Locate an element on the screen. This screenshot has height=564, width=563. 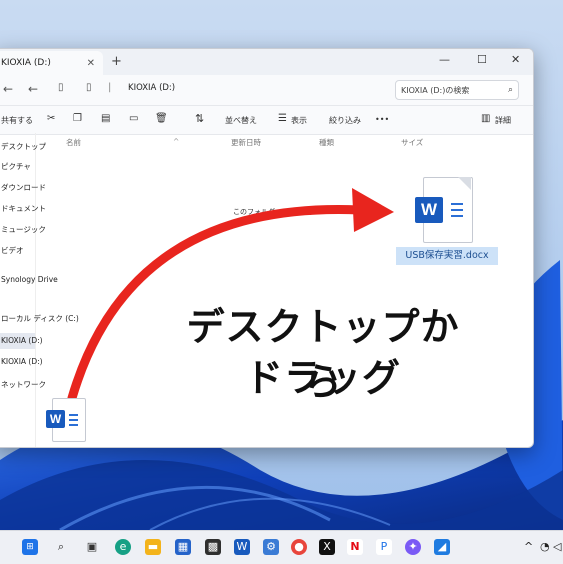
windows-start-icon: ⊞ is located at coordinates (30, 547).